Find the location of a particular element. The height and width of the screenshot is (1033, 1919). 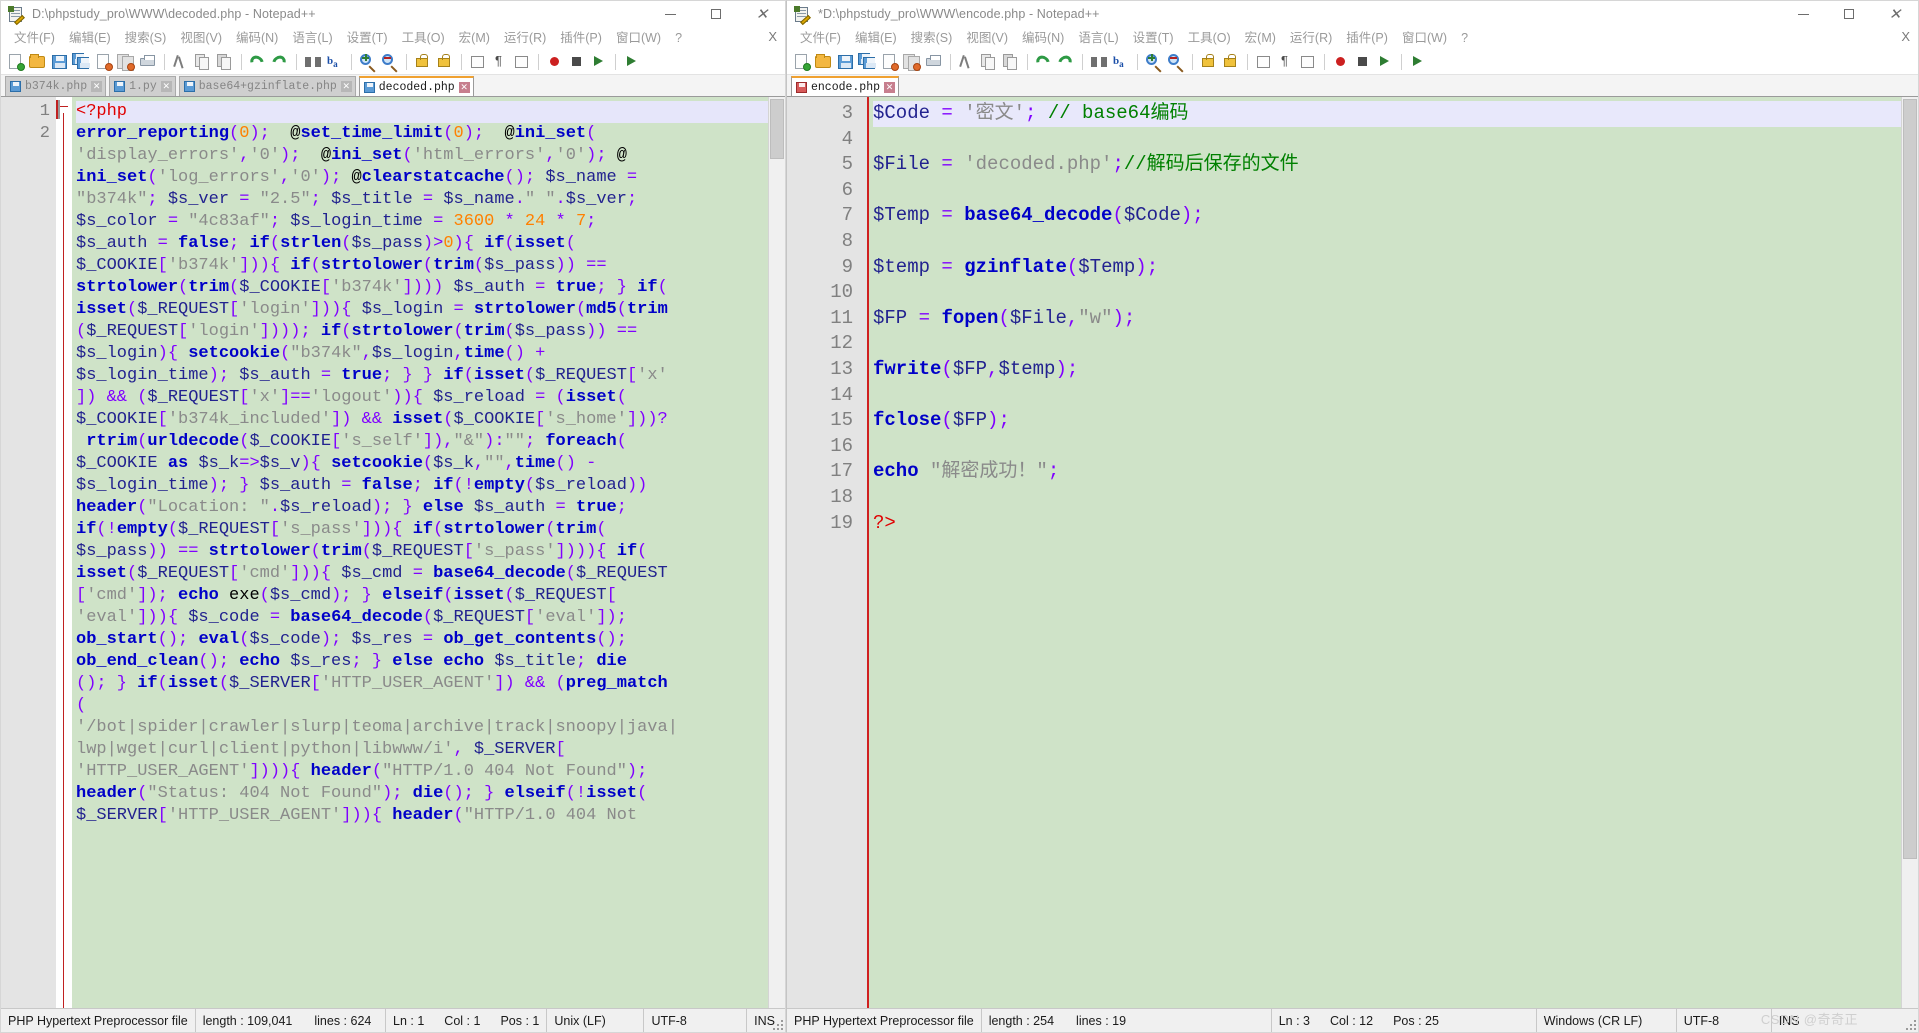

fold-margin-left is located at coordinates (64, 552).